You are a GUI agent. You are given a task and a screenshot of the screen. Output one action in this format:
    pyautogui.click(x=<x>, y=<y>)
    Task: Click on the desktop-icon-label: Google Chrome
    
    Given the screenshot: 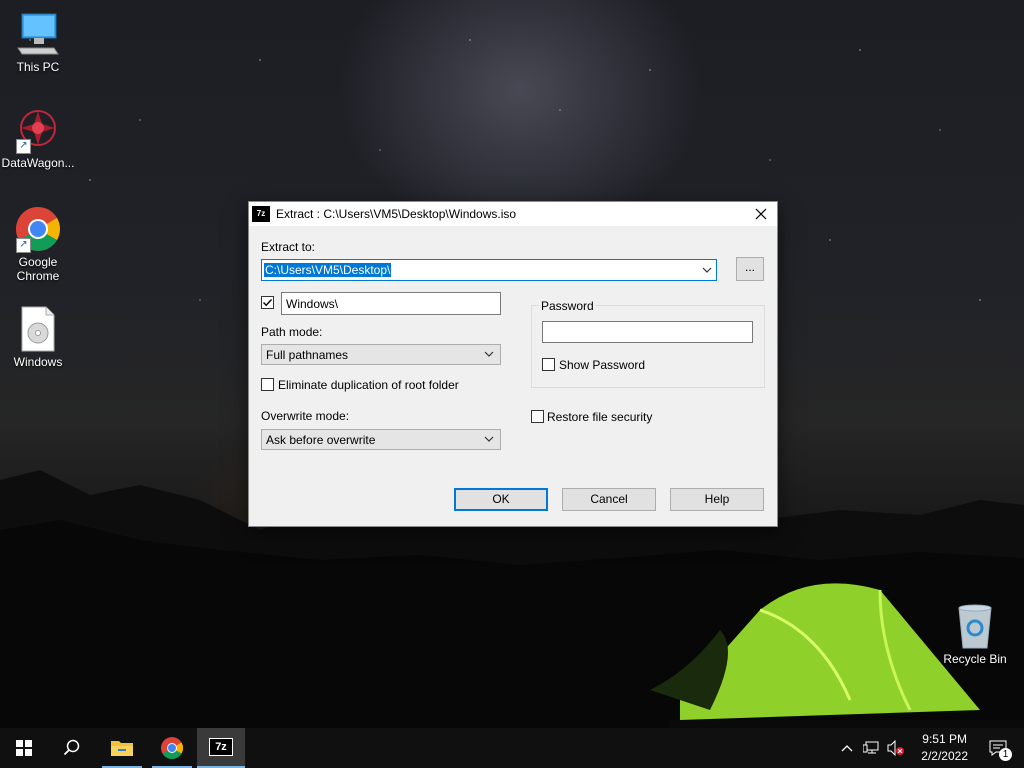 What is the action you would take?
    pyautogui.click(x=38, y=269)
    